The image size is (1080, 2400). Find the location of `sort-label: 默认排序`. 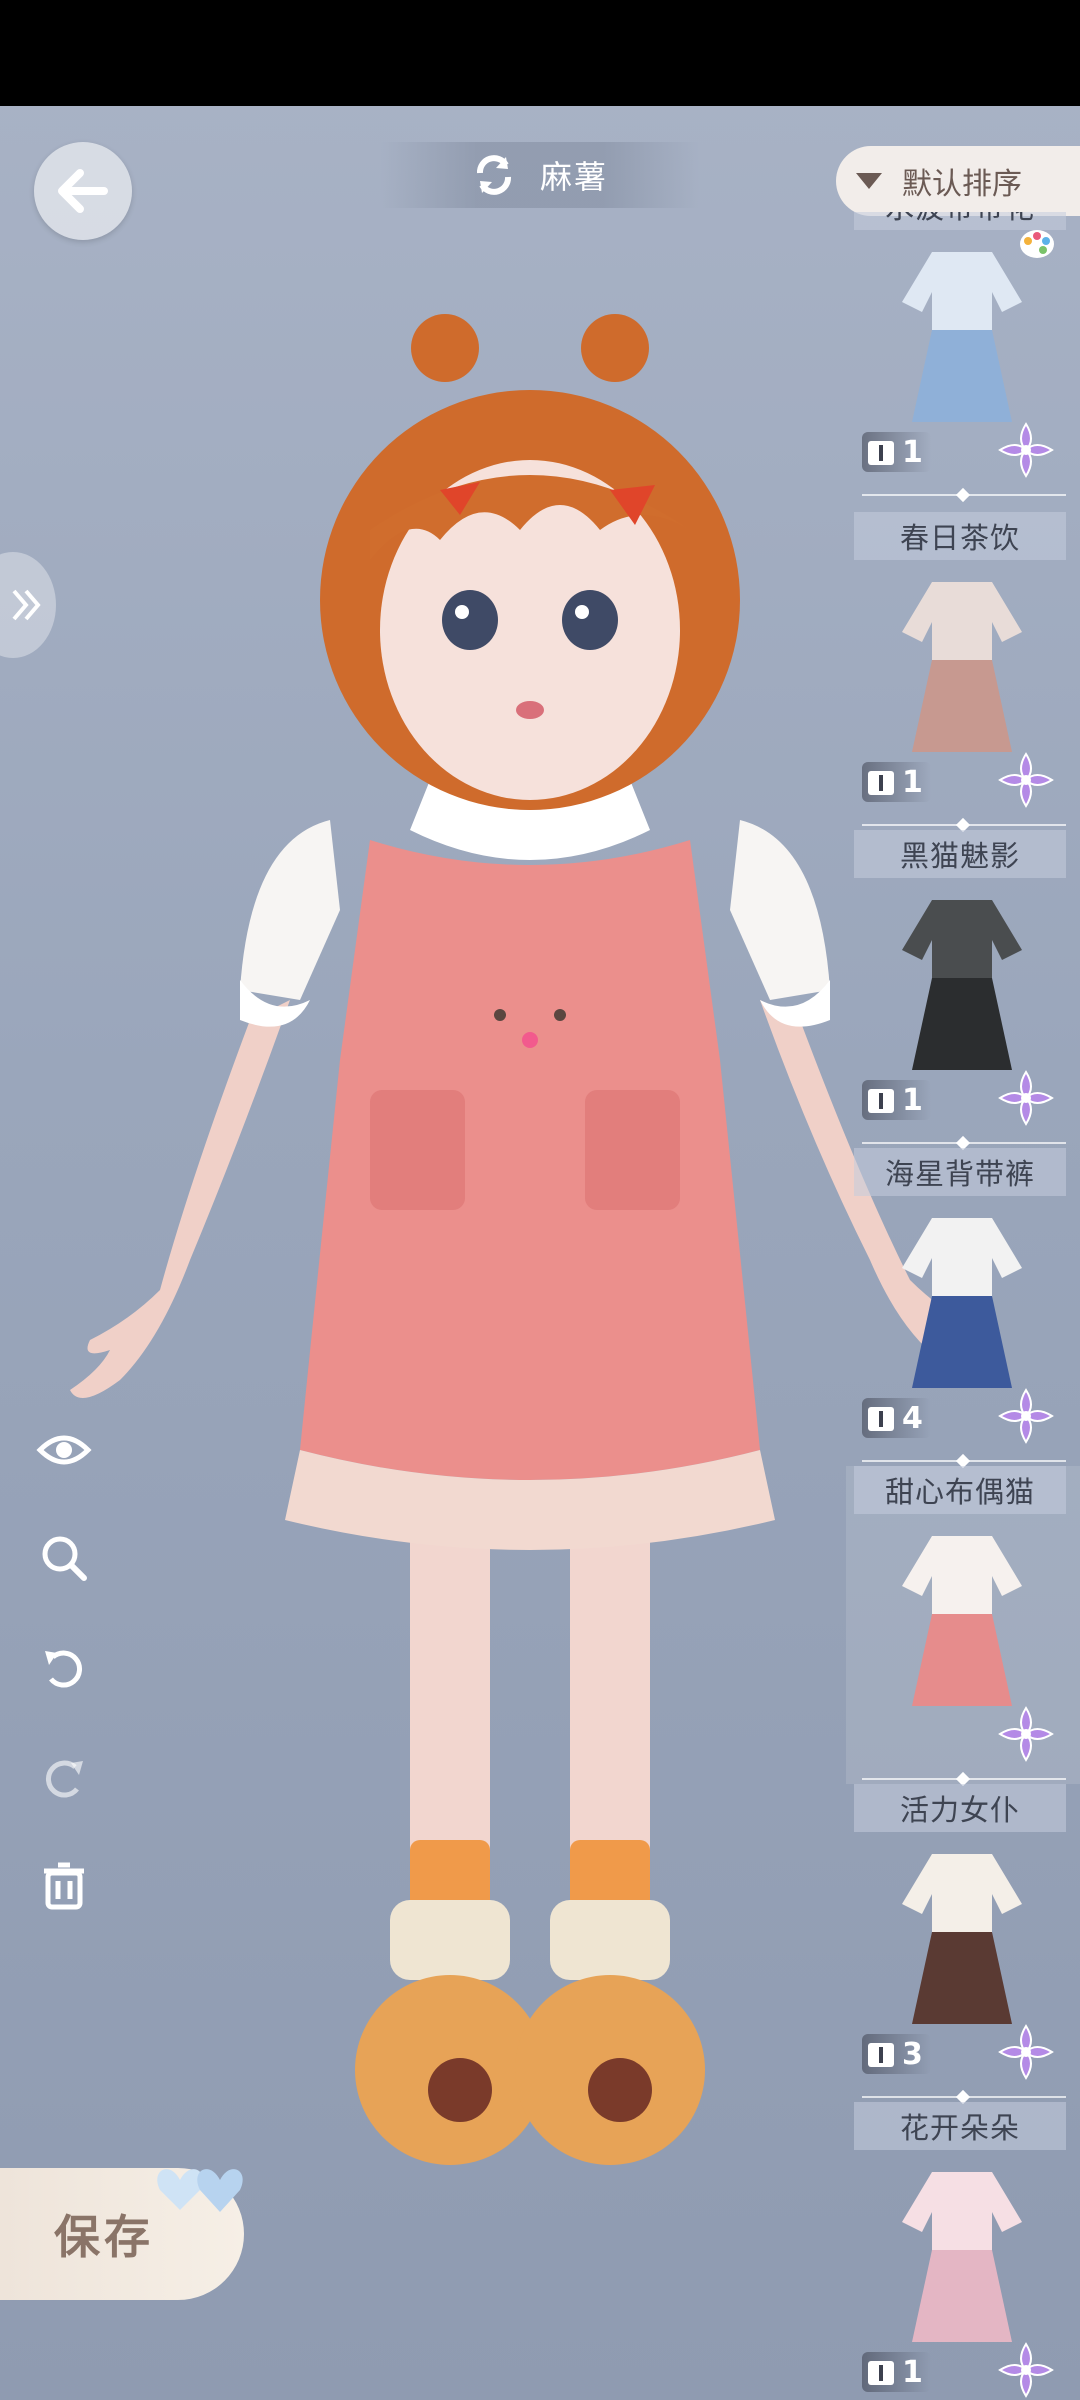

sort-label: 默认排序 is located at coordinates (962, 184).